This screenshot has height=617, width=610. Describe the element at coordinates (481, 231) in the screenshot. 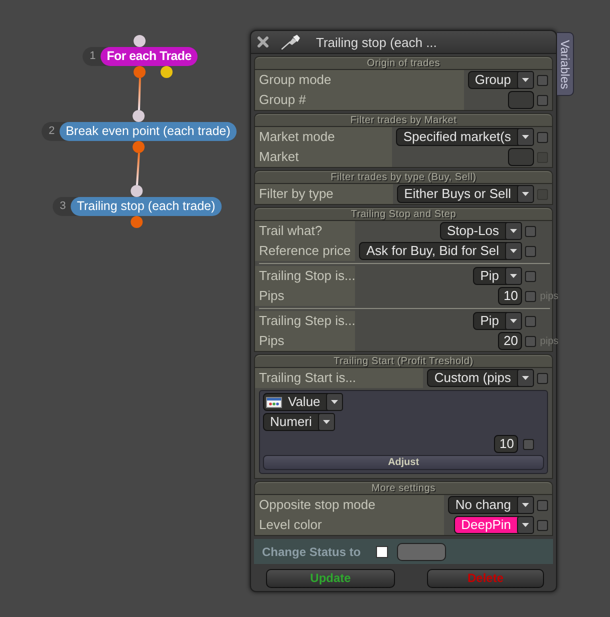

I see `dropdown: Stop-Los` at that location.